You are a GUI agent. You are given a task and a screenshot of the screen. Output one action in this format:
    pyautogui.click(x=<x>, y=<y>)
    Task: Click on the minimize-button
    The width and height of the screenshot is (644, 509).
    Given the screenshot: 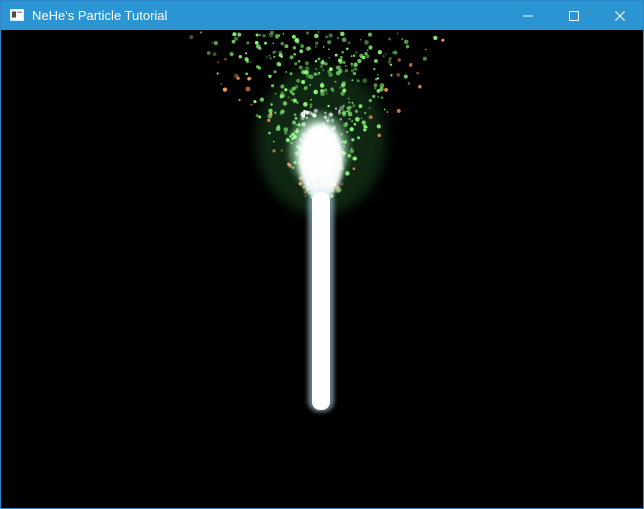 What is the action you would take?
    pyautogui.click(x=528, y=15)
    